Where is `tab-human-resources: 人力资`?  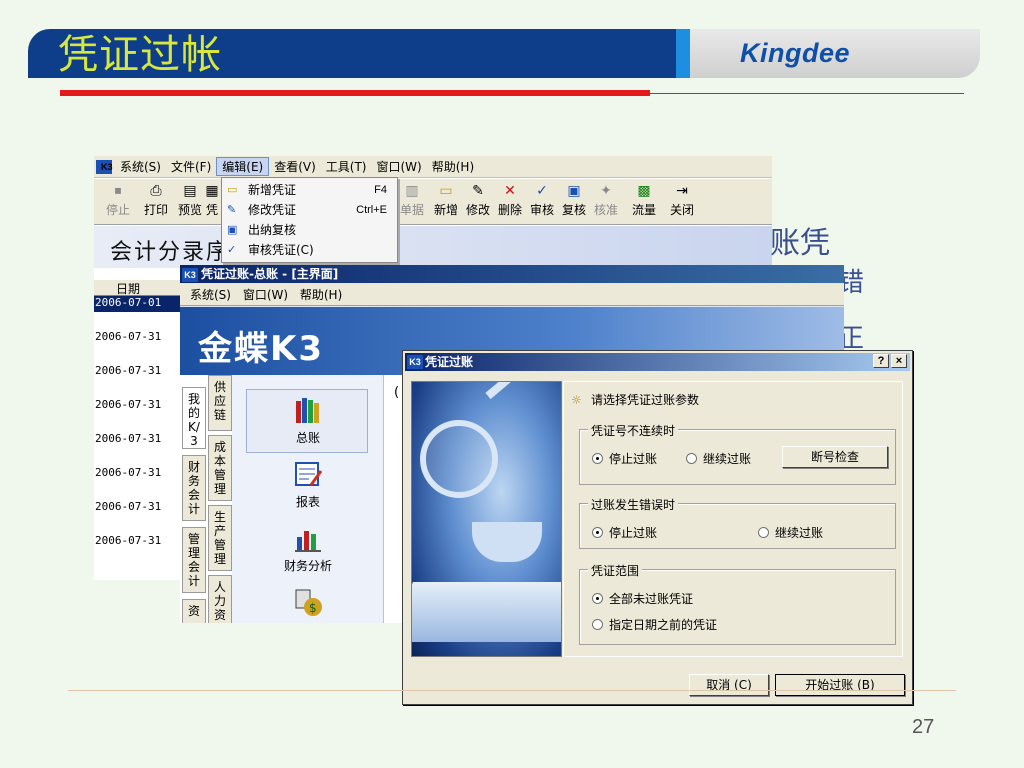 tab-human-resources: 人力资 is located at coordinates (220, 599).